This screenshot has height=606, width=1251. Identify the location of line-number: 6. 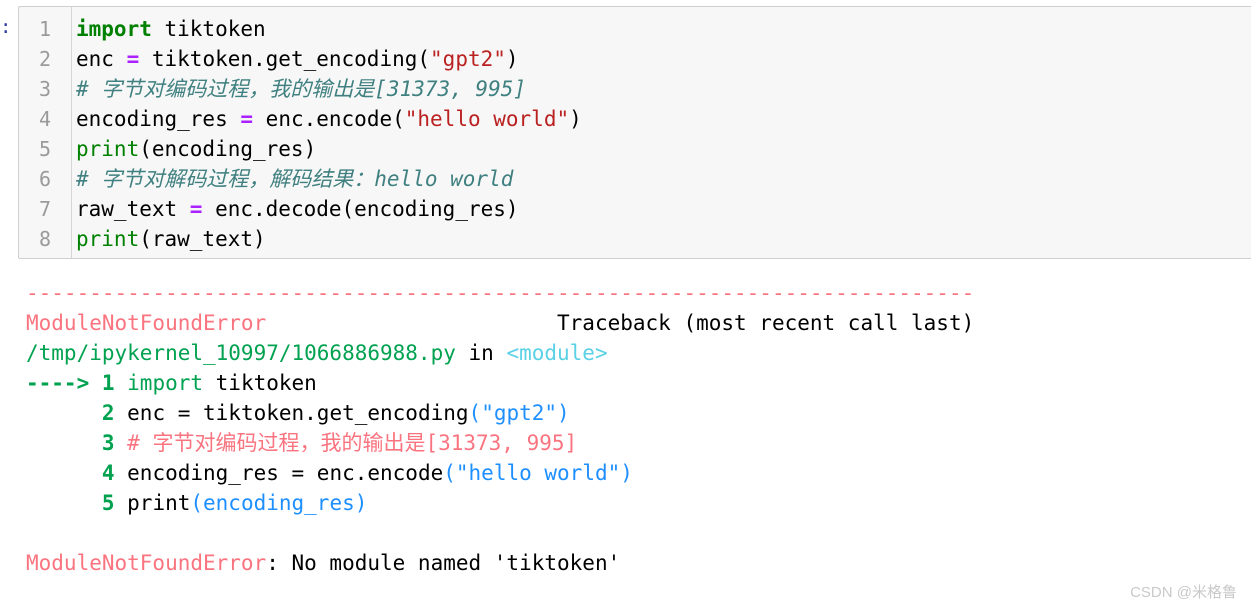
(44, 179).